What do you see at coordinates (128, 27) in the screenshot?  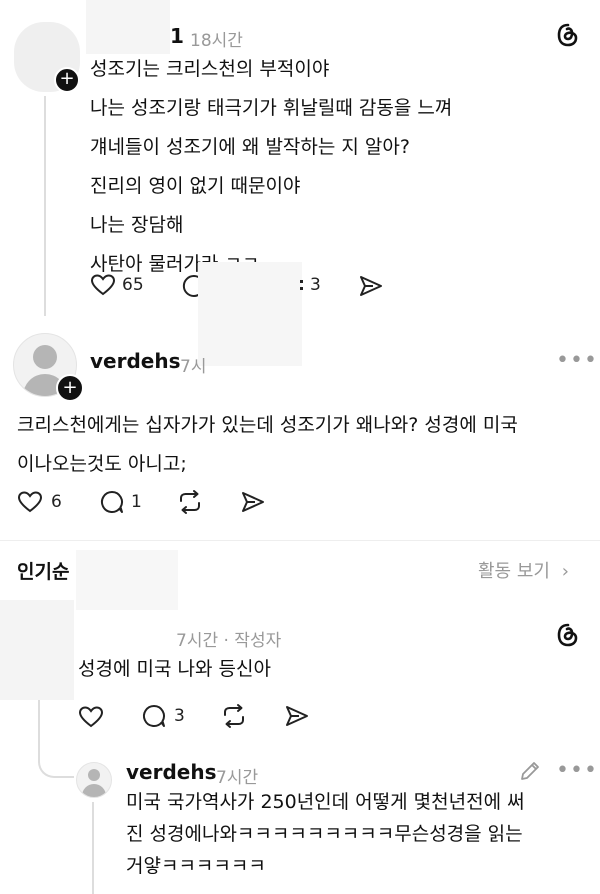 I see `redacted-username` at bounding box center [128, 27].